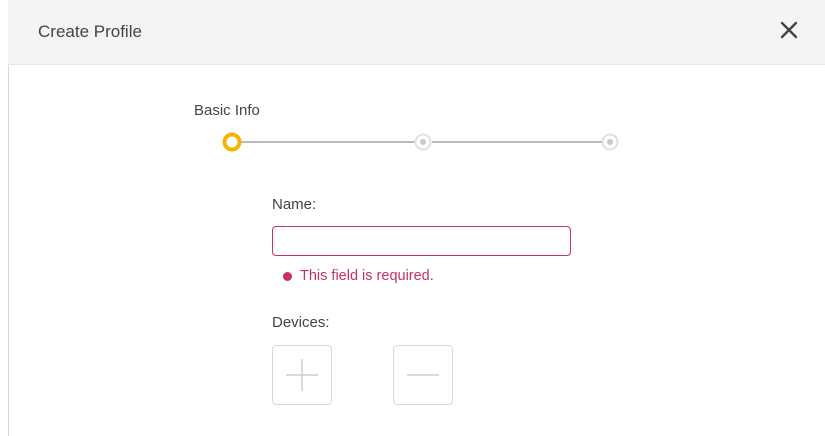  What do you see at coordinates (287, 276) in the screenshot?
I see `error-dot-icon` at bounding box center [287, 276].